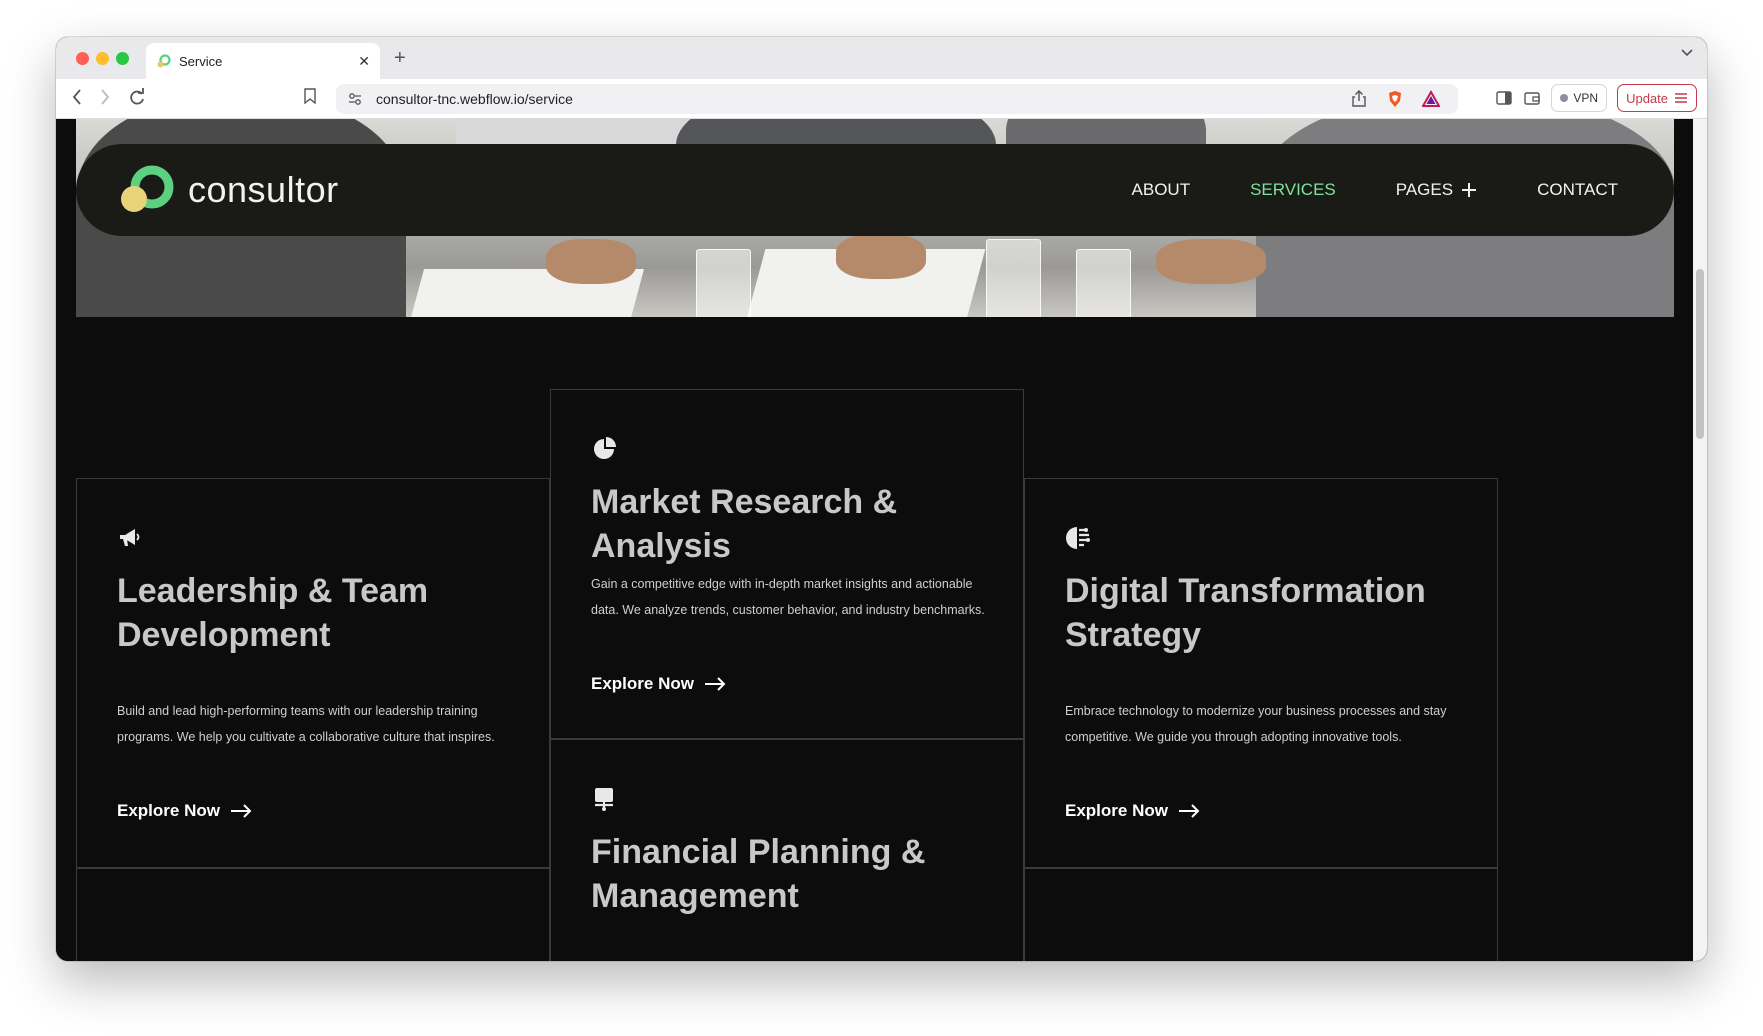 The width and height of the screenshot is (1763, 1036). Describe the element at coordinates (1424, 189) in the screenshot. I see `nav-pages: PAGES` at that location.